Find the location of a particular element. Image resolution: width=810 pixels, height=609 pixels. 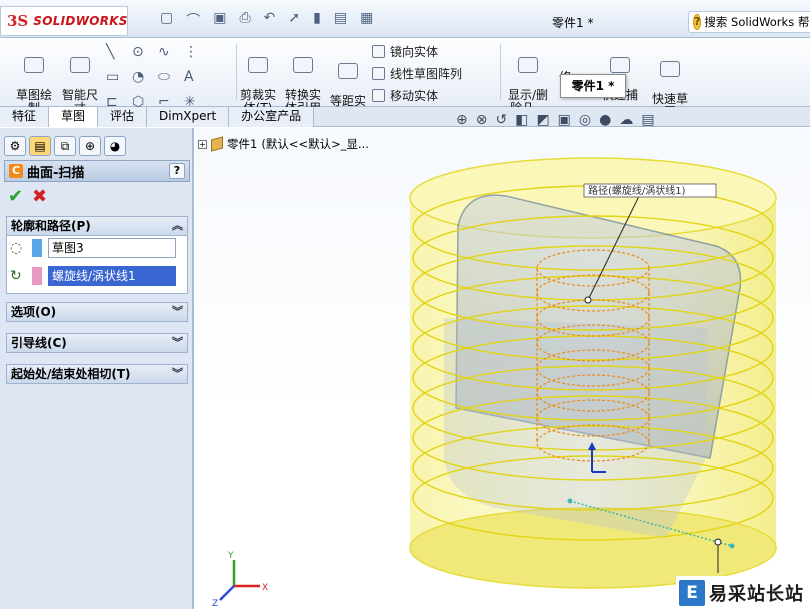

display-manager-icon: ◕ is located at coordinates (115, 146).